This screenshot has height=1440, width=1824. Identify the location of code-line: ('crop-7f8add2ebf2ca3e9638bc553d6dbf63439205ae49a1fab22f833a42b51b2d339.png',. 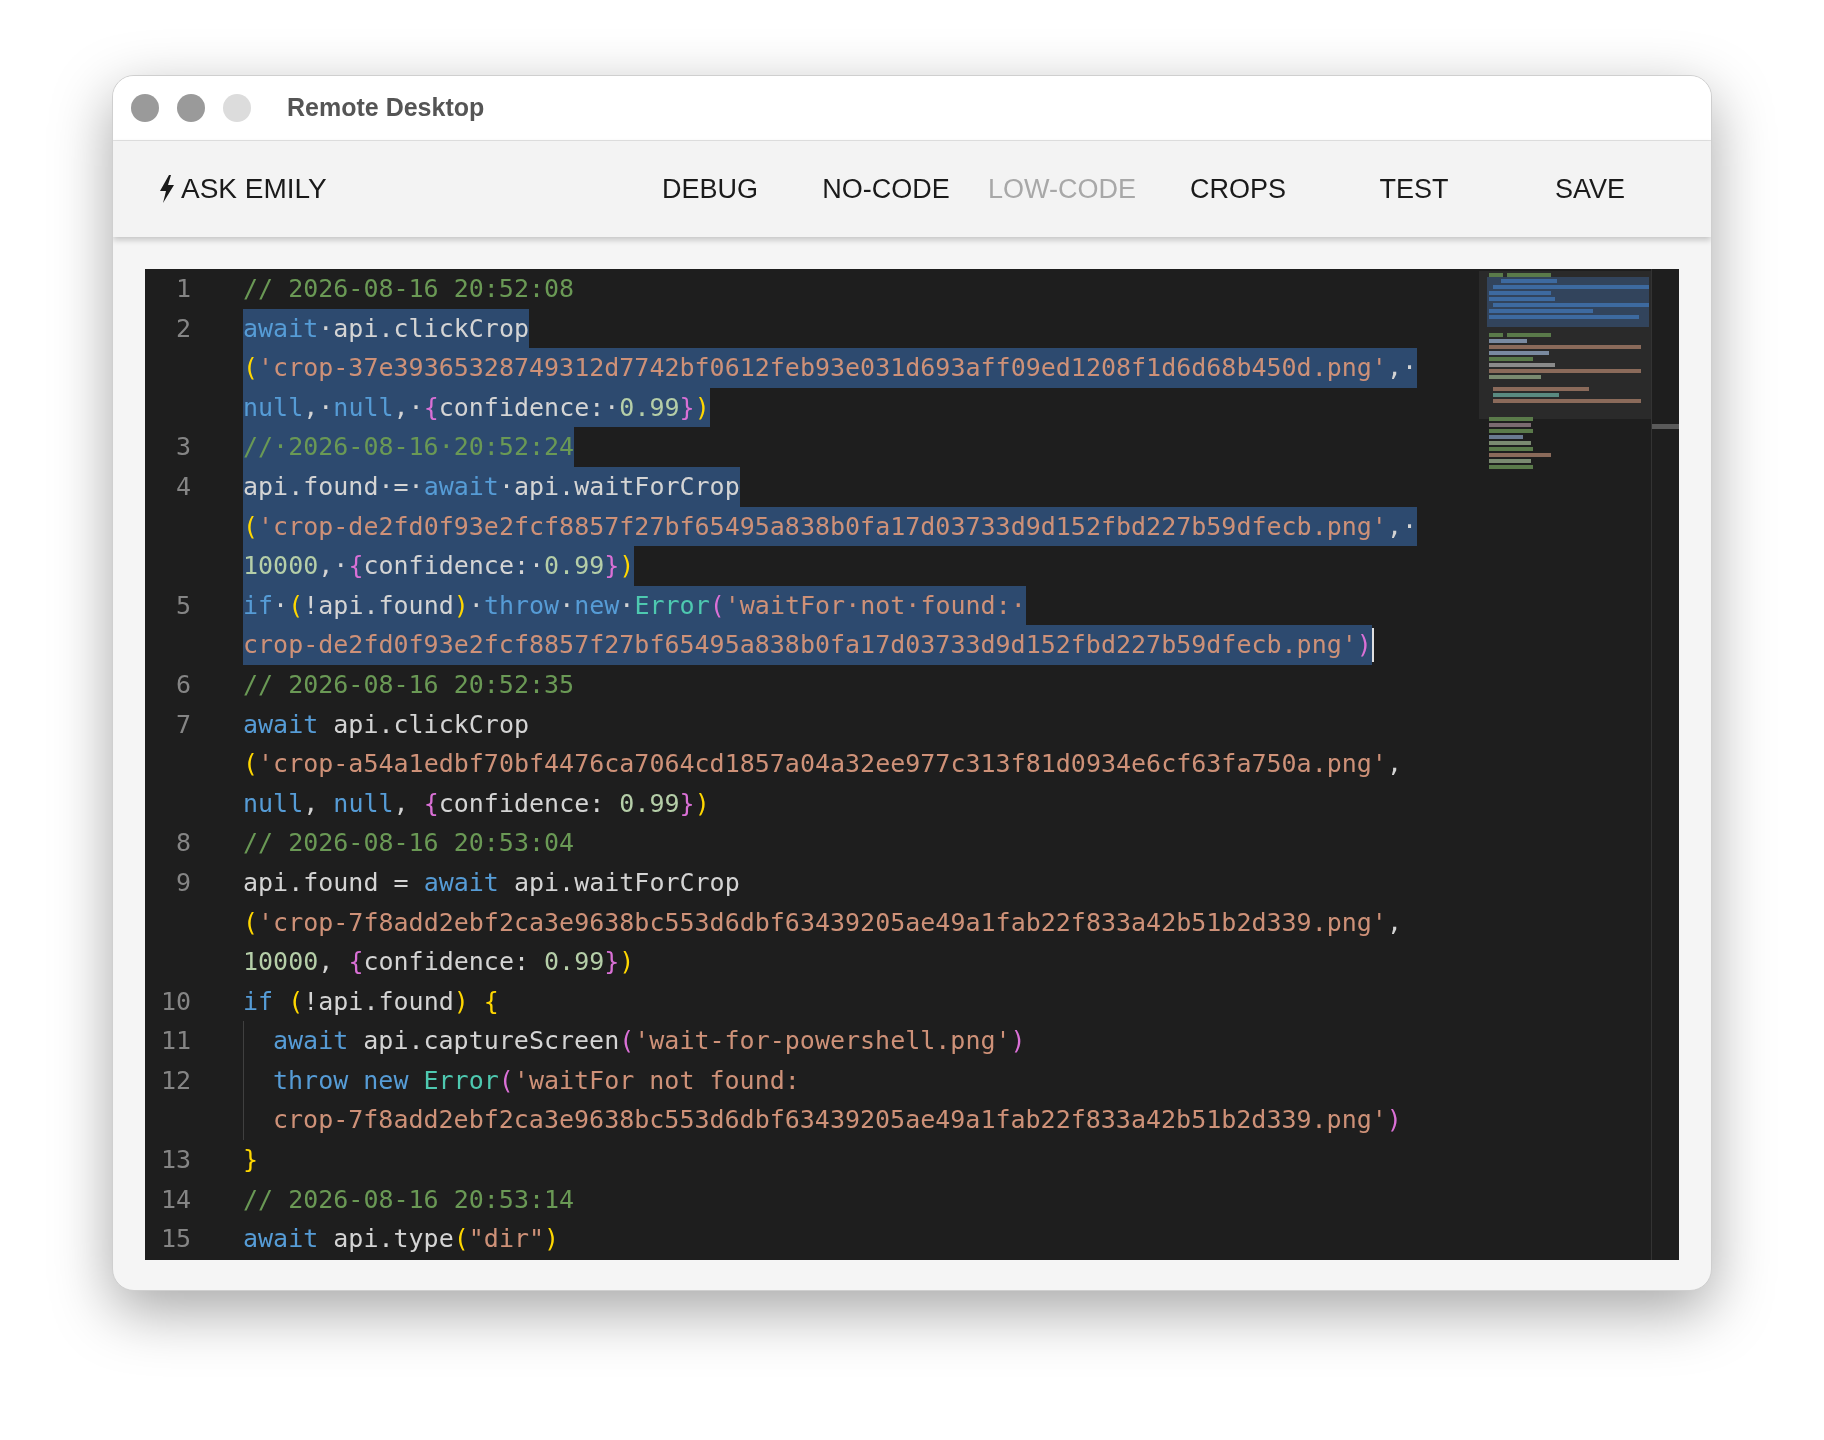
(822, 922).